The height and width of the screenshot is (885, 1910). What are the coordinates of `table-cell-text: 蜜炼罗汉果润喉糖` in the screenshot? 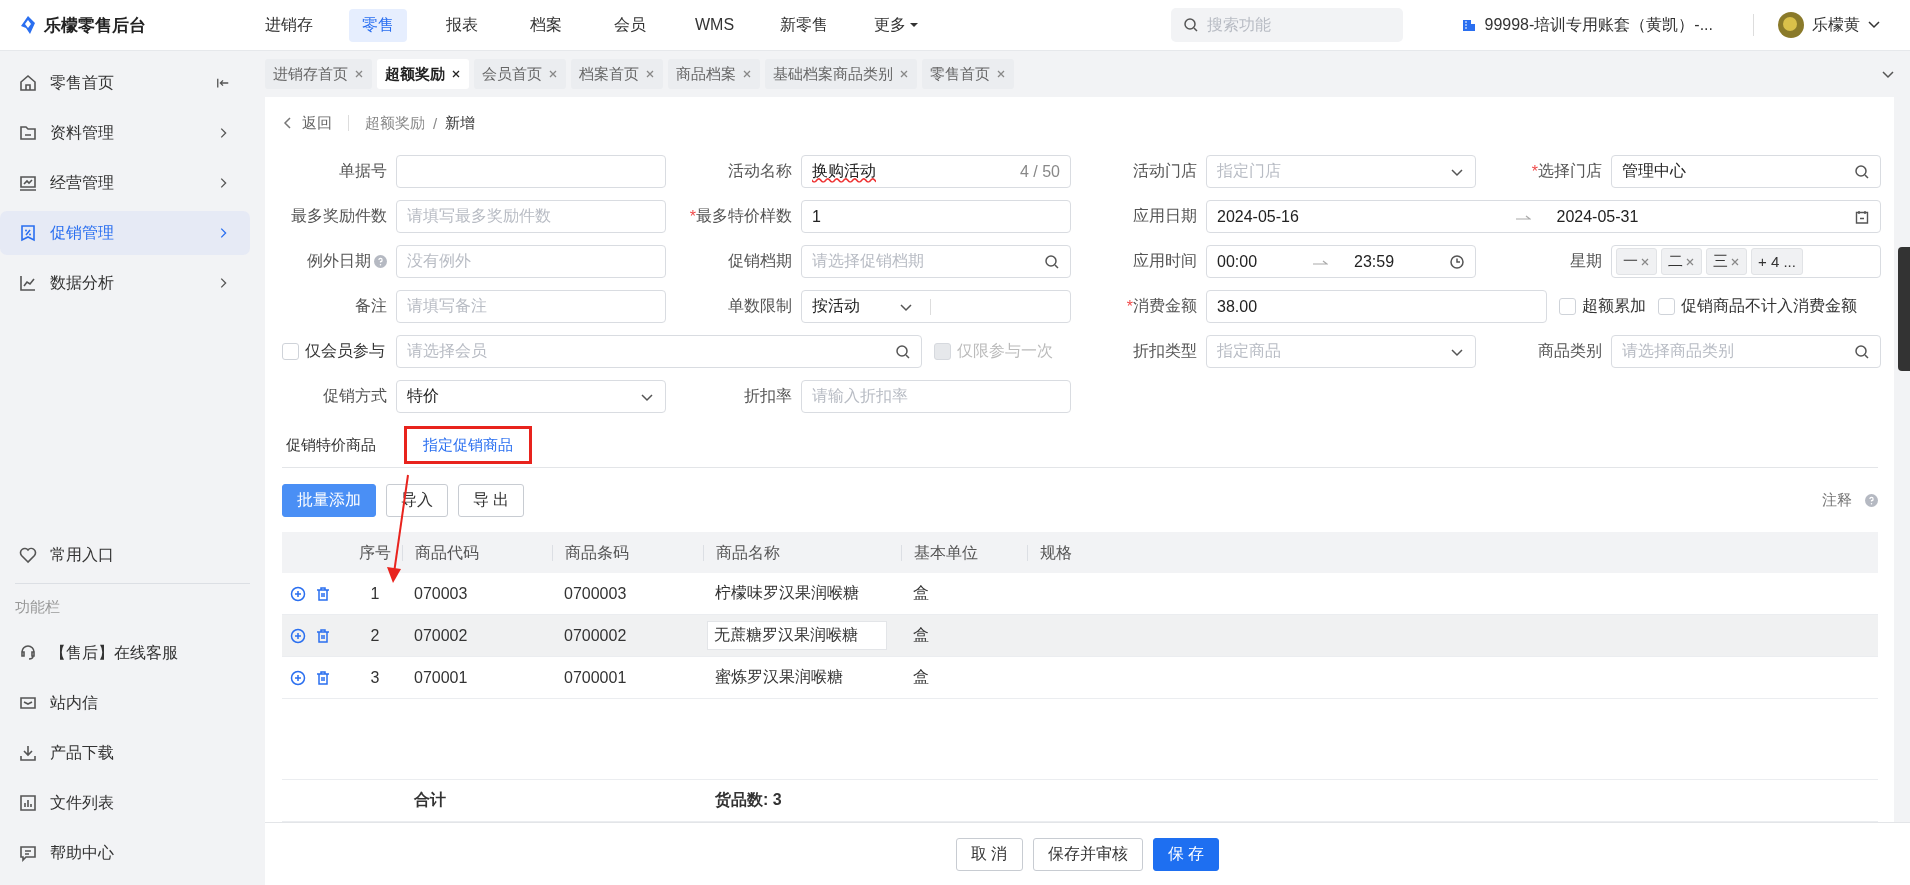 It's located at (779, 677).